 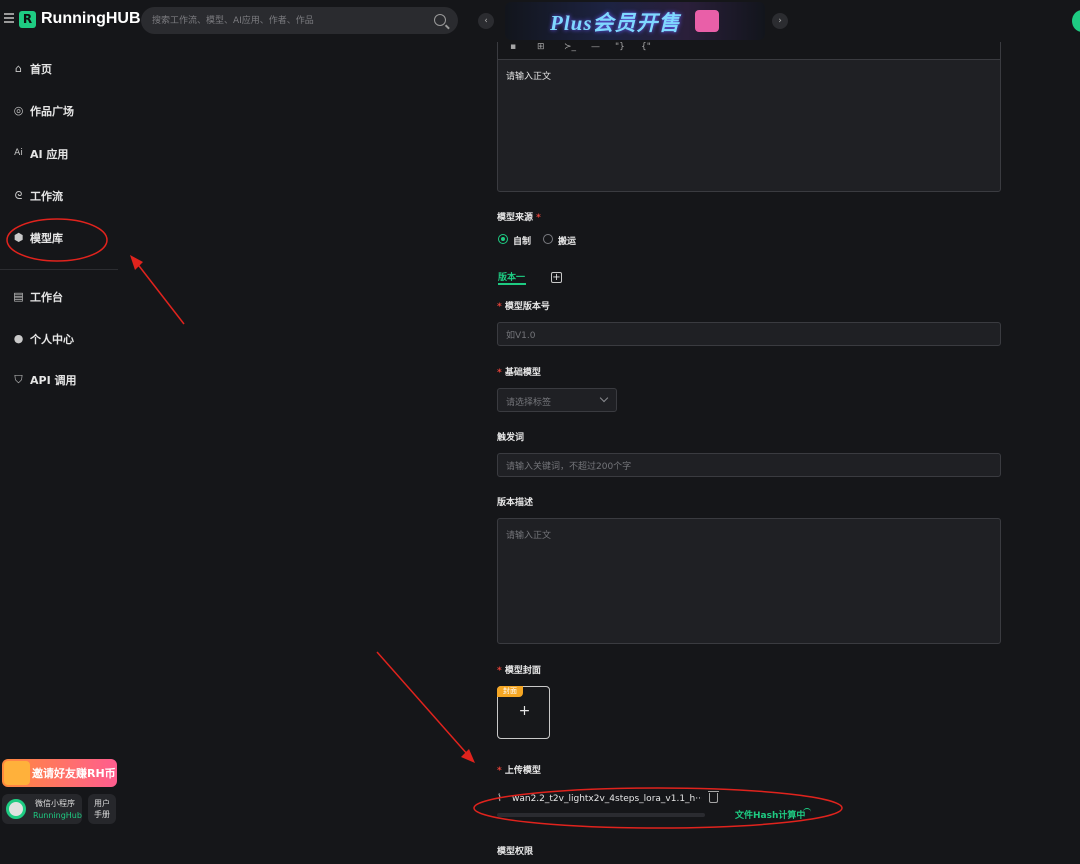 I want to click on sidebar-item-profile: ● 个人中心, so click(x=59, y=339).